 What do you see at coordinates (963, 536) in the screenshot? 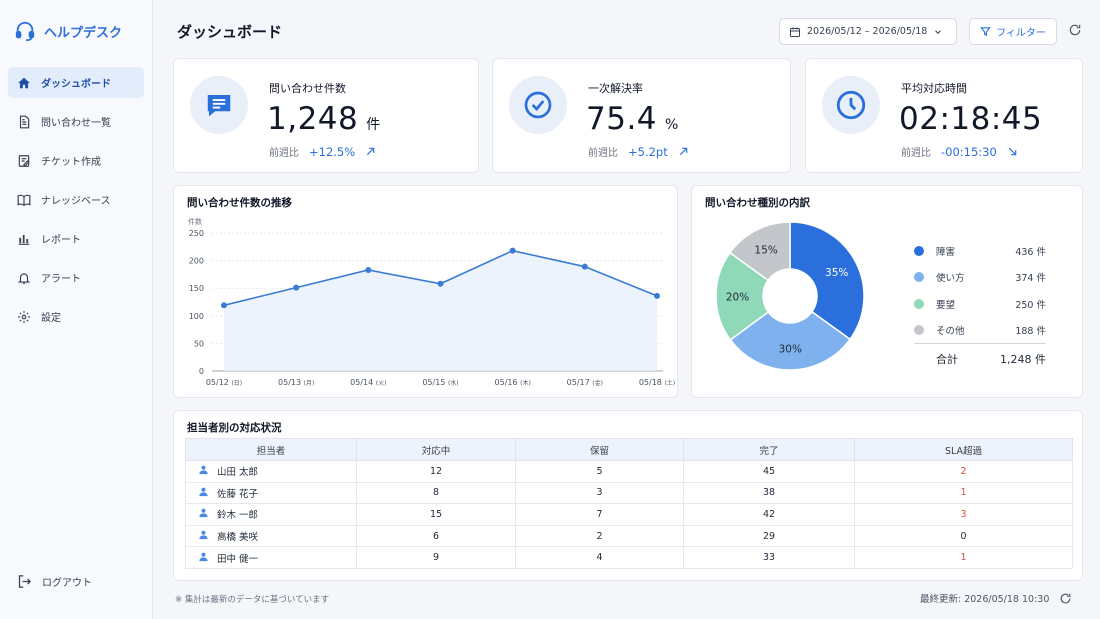
I see `sla-exceeded-cell: 0` at bounding box center [963, 536].